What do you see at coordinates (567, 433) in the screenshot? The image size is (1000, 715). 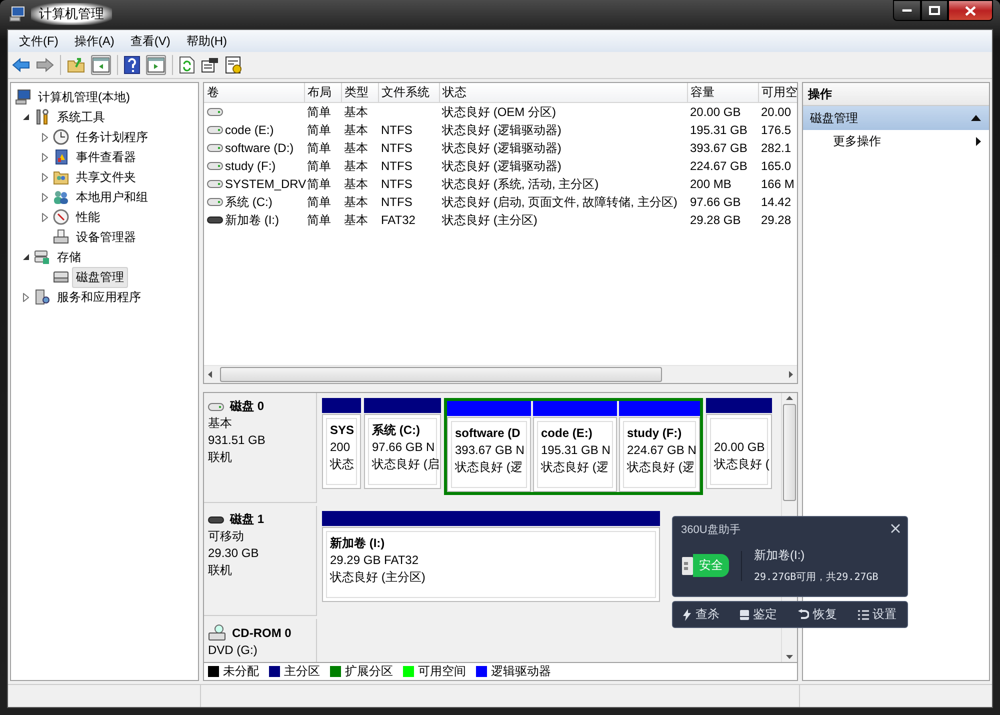 I see `partition-name: code (E:)` at bounding box center [567, 433].